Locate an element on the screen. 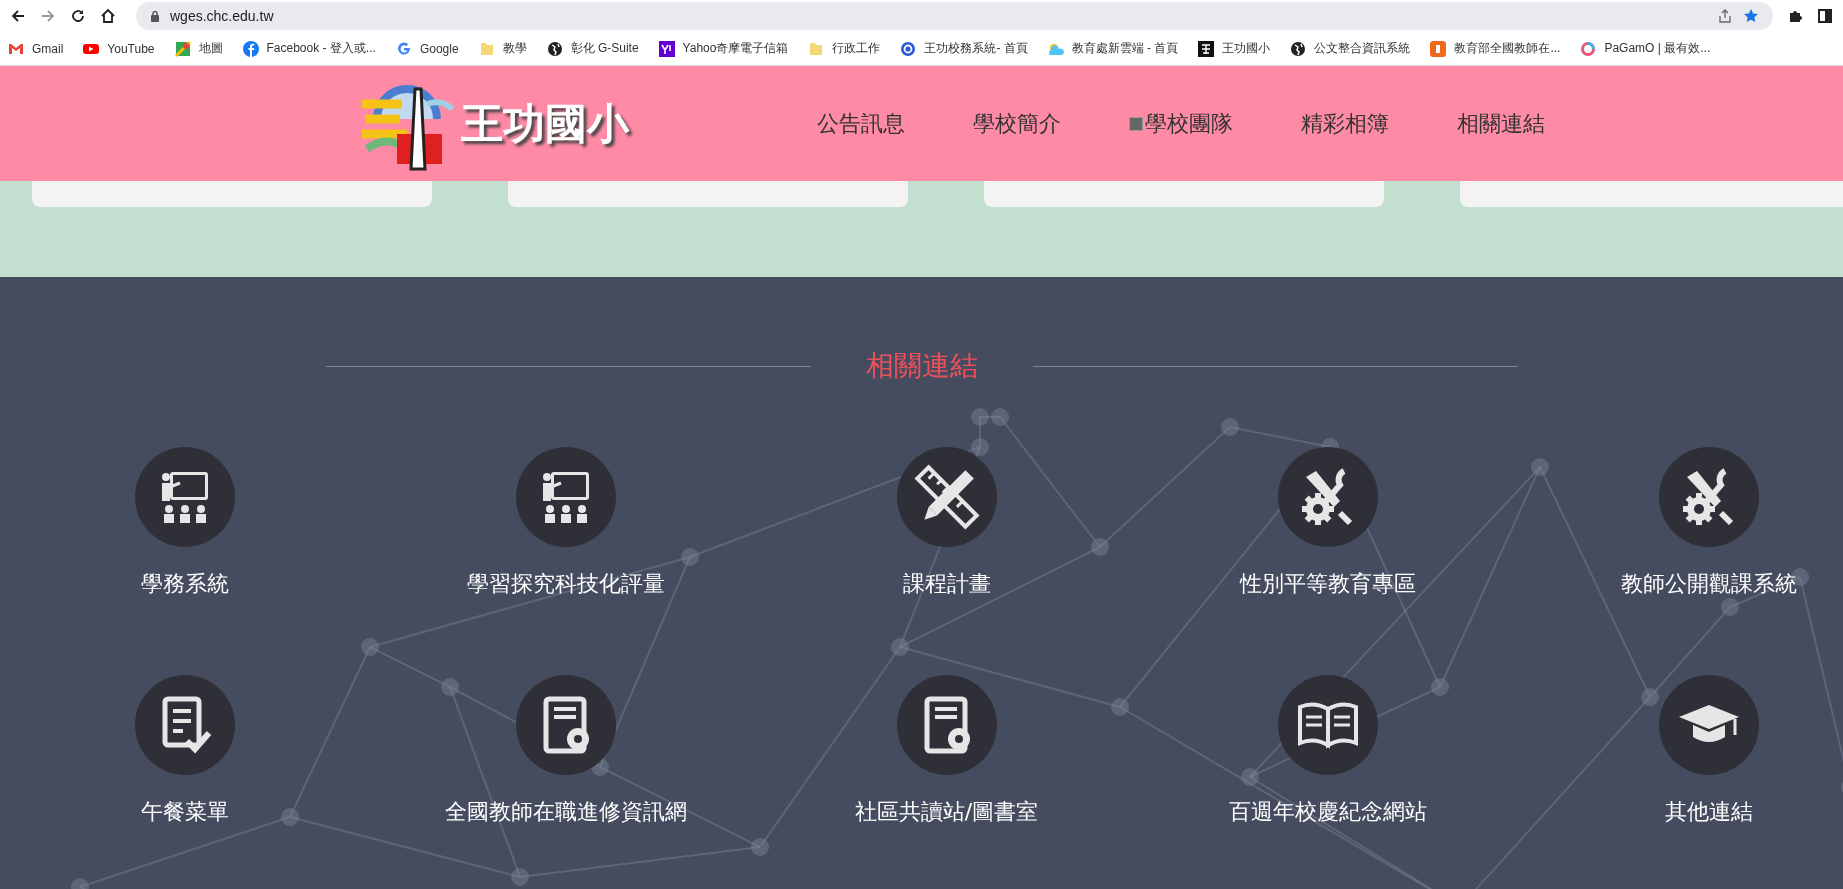  bookmark-link: 教育處新雲端 - 首頁 is located at coordinates (1113, 48).